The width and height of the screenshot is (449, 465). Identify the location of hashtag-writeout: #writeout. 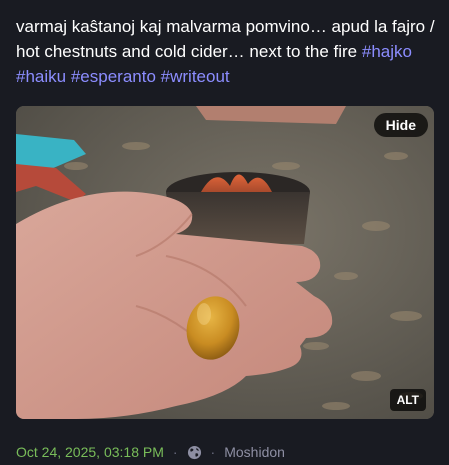
(195, 76).